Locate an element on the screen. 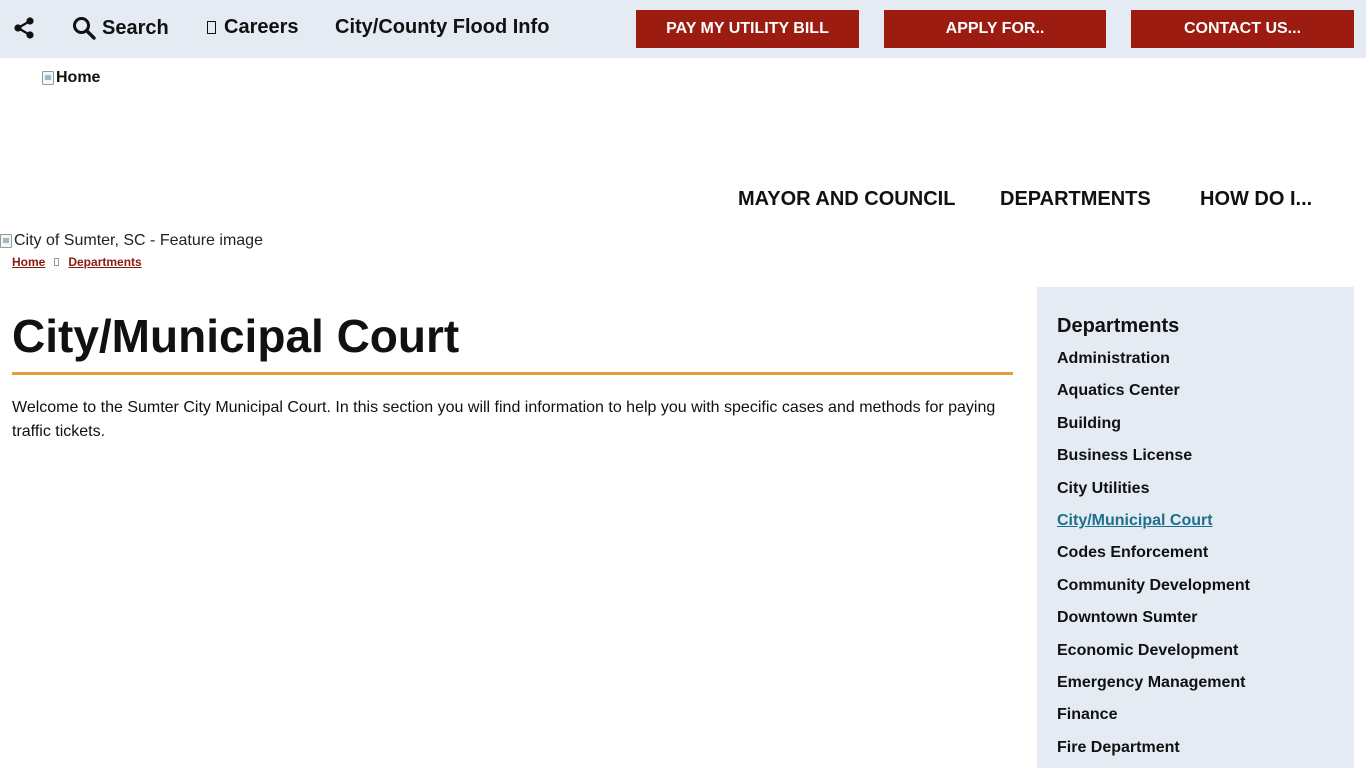 The image size is (1366, 768). breadcrumb-home: Home is located at coordinates (28, 262).